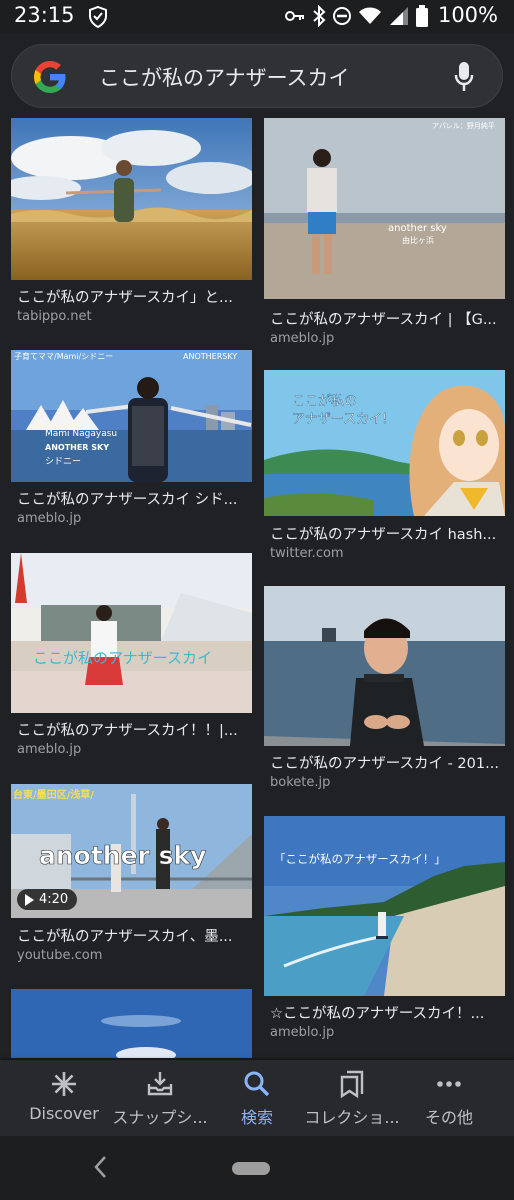 The width and height of the screenshot is (514, 1200). Describe the element at coordinates (463, 125) in the screenshot. I see `thumb-caption: アパレル：野月純平` at that location.